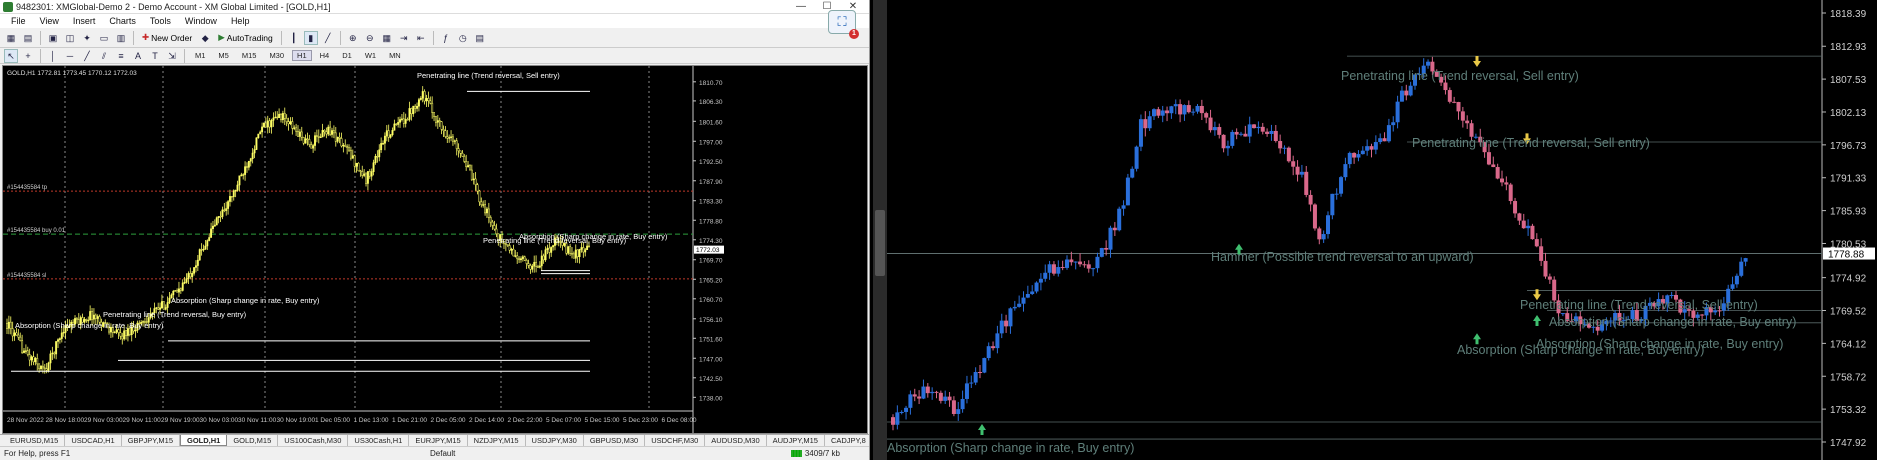 The width and height of the screenshot is (1877, 460). What do you see at coordinates (446, 38) in the screenshot?
I see `indicators-icon: ƒ` at bounding box center [446, 38].